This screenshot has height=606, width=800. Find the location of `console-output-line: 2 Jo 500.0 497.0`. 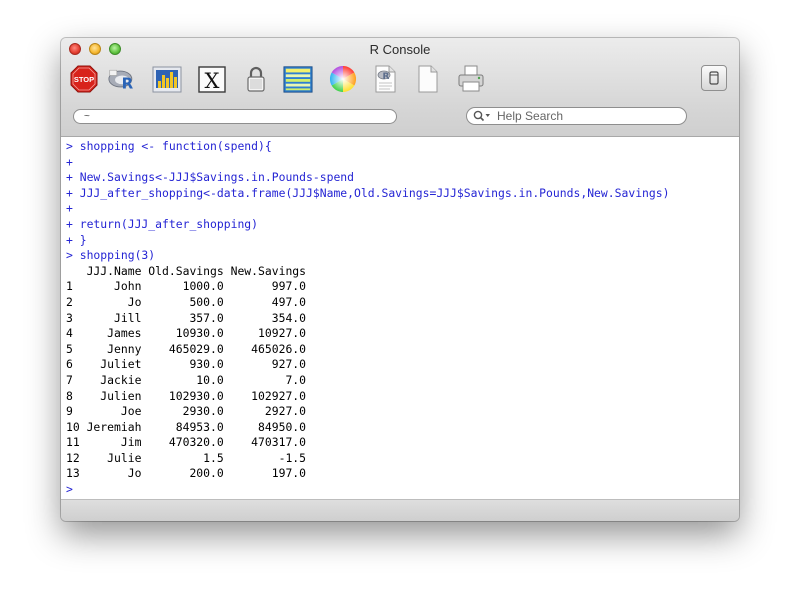

console-output-line: 2 Jo 500.0 497.0 is located at coordinates (186, 301).